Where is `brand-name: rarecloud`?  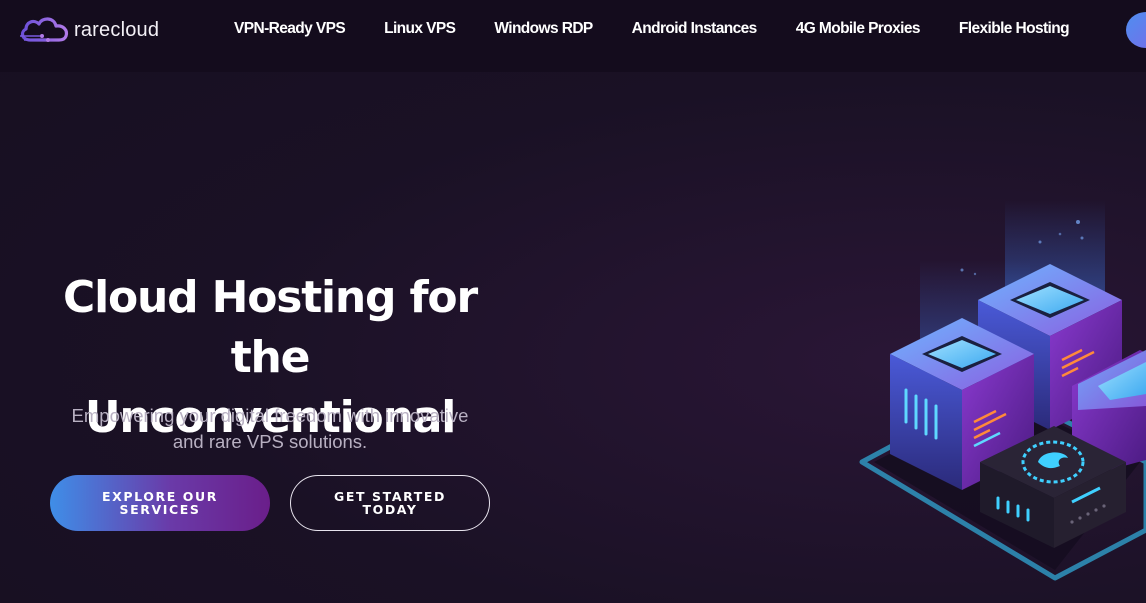
brand-name: rarecloud is located at coordinates (117, 29).